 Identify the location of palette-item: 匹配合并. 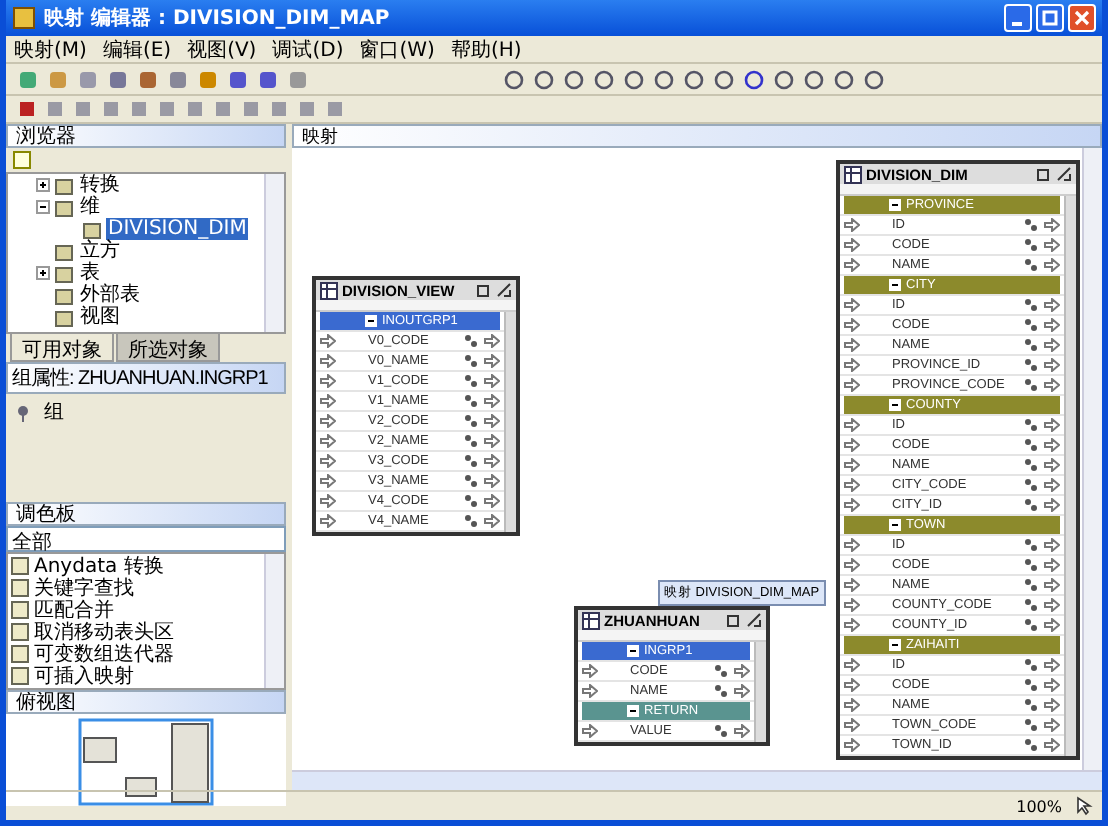
(74, 609).